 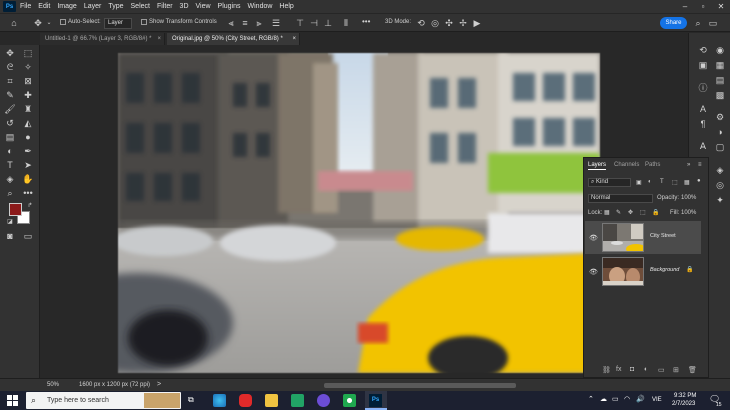 I want to click on chrome-browser-icon, so click(x=349, y=400).